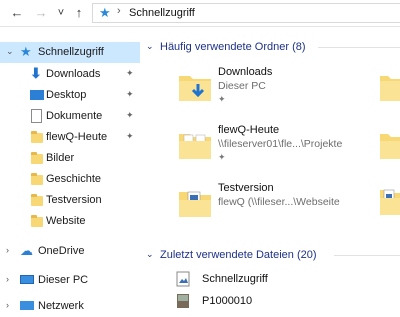 Image resolution: width=400 pixels, height=317 pixels. Describe the element at coordinates (36, 73) in the screenshot. I see `download-icon: ⬇` at that location.